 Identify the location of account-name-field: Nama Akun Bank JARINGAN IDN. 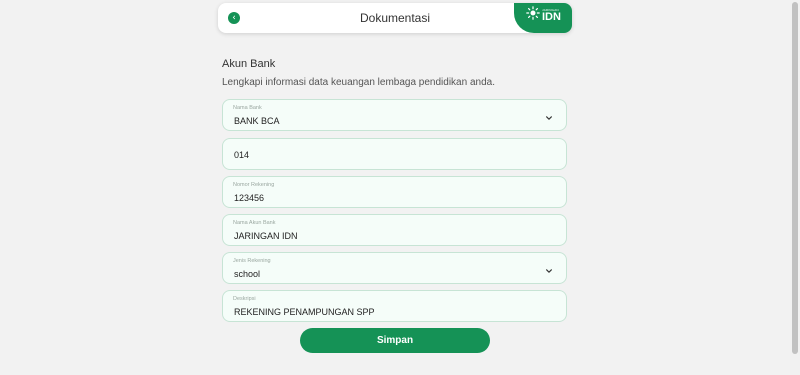
(394, 230).